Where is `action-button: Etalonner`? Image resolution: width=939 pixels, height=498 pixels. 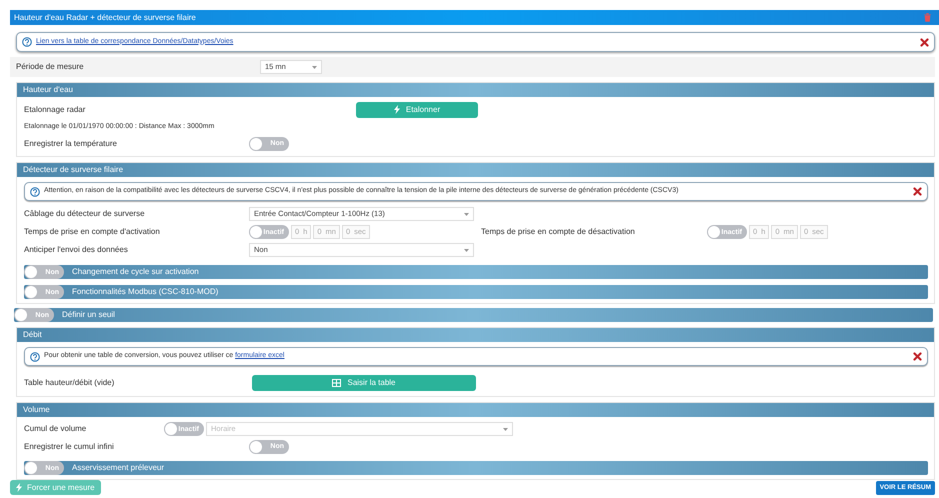 action-button: Etalonner is located at coordinates (417, 110).